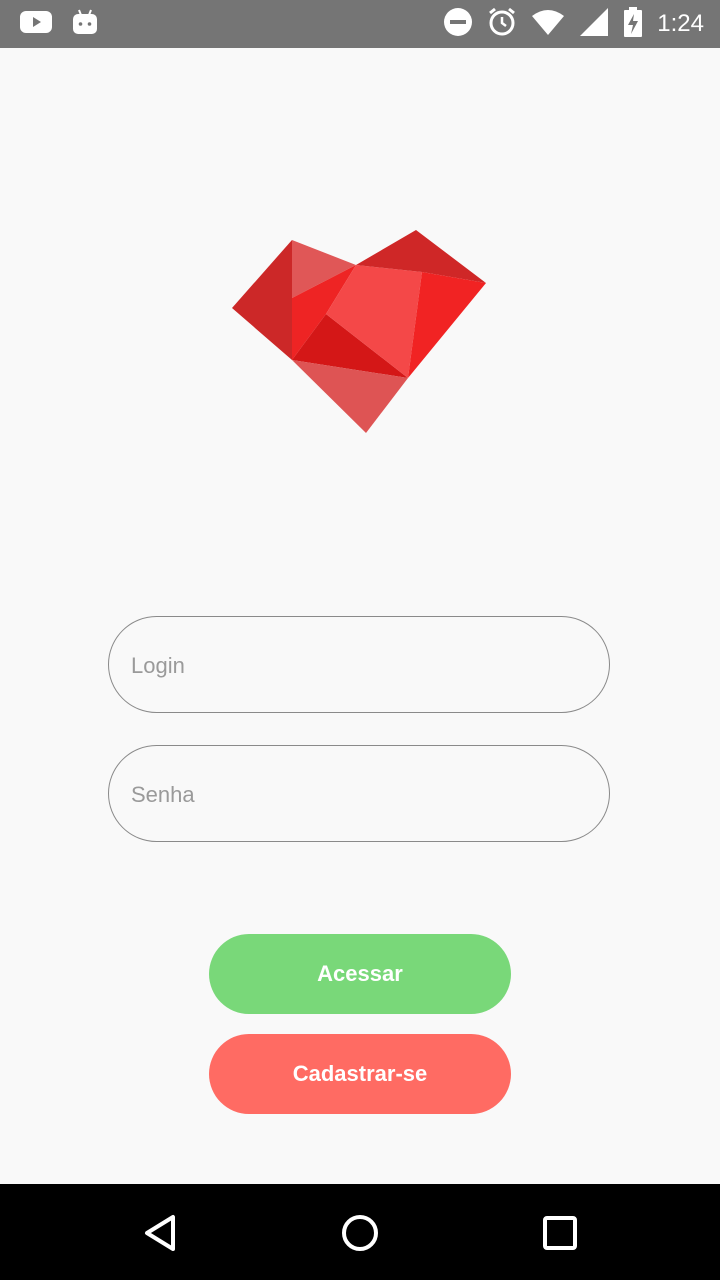 The height and width of the screenshot is (1280, 720). I want to click on youtube-icon, so click(36, 24).